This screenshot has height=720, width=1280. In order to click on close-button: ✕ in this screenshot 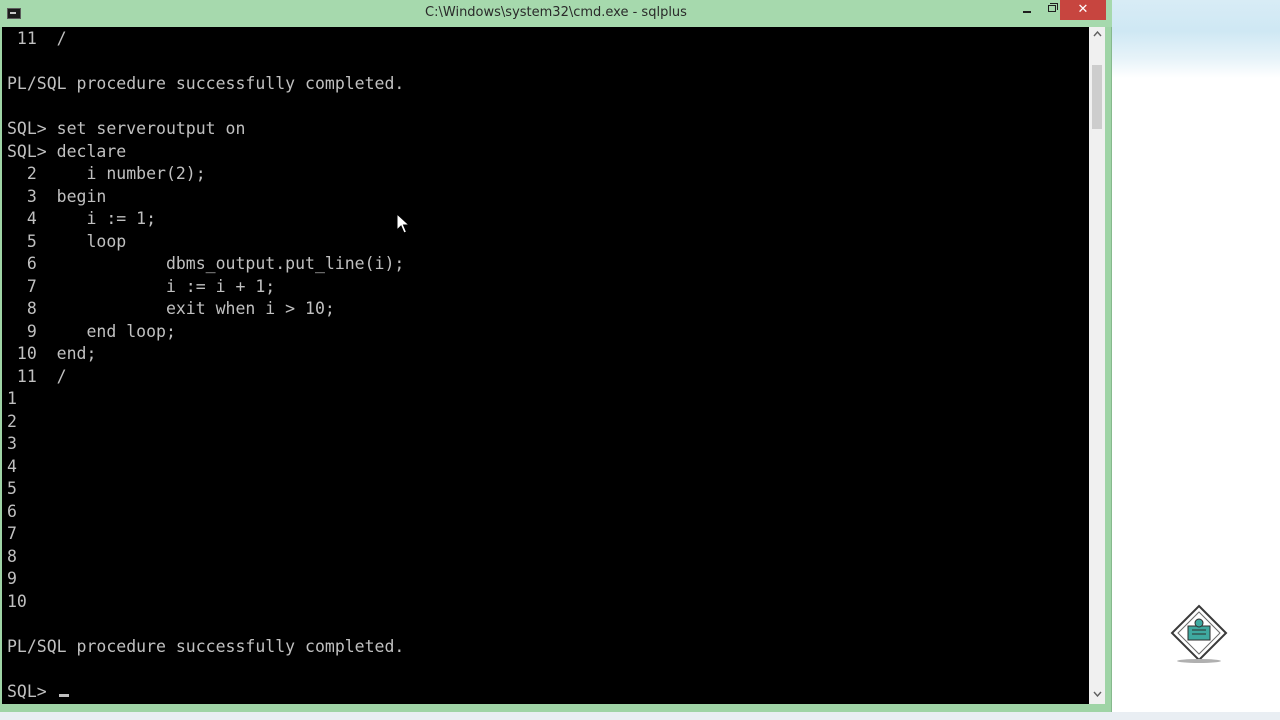, I will do `click(1083, 10)`.